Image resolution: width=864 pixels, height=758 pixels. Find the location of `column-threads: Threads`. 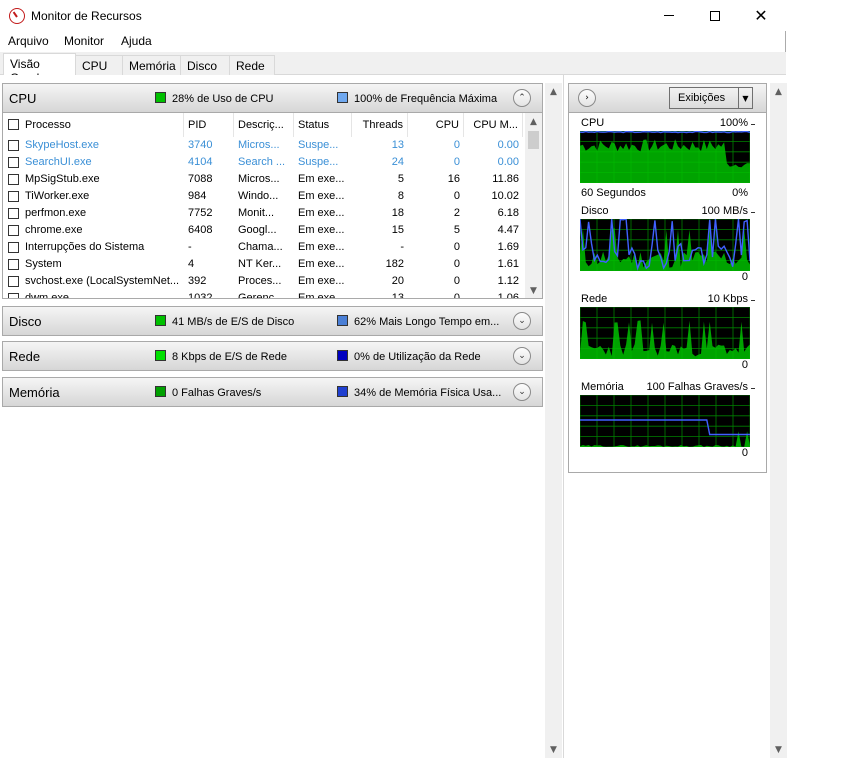

column-threads: Threads is located at coordinates (380, 125).